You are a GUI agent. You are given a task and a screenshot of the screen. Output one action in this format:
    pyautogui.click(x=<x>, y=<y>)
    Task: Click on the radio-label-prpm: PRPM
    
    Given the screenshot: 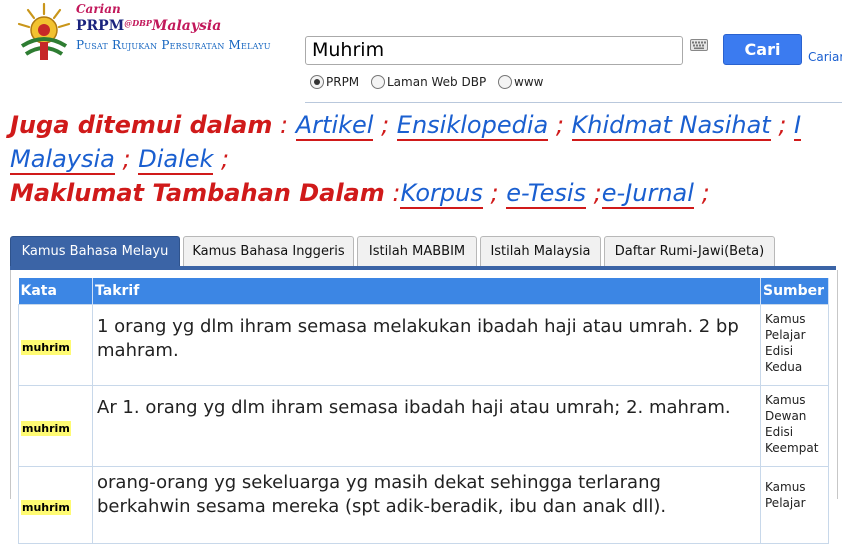 What is the action you would take?
    pyautogui.click(x=343, y=81)
    